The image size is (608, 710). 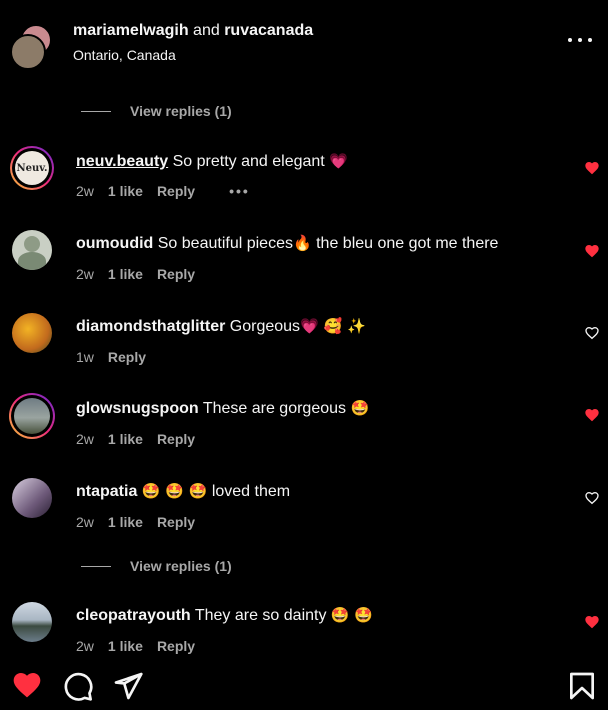 What do you see at coordinates (114, 243) in the screenshot?
I see `comment-username: oumoudid` at bounding box center [114, 243].